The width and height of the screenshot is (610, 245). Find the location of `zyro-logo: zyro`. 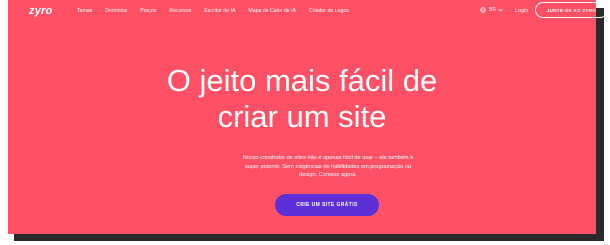

zyro-logo: zyro is located at coordinates (40, 11).